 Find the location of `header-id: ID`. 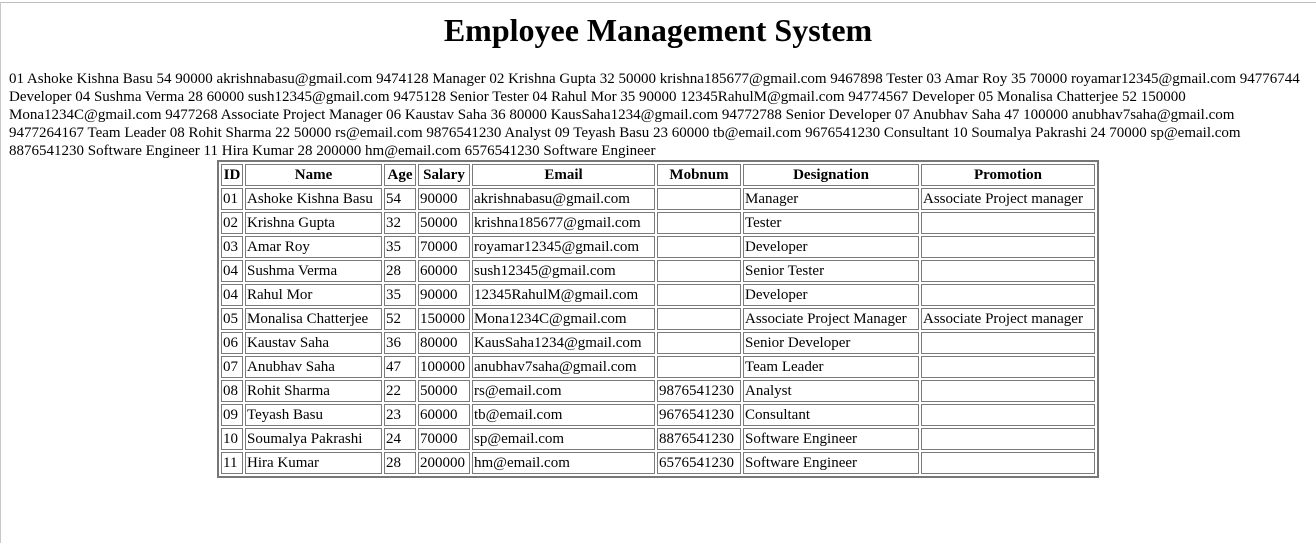

header-id: ID is located at coordinates (232, 175).